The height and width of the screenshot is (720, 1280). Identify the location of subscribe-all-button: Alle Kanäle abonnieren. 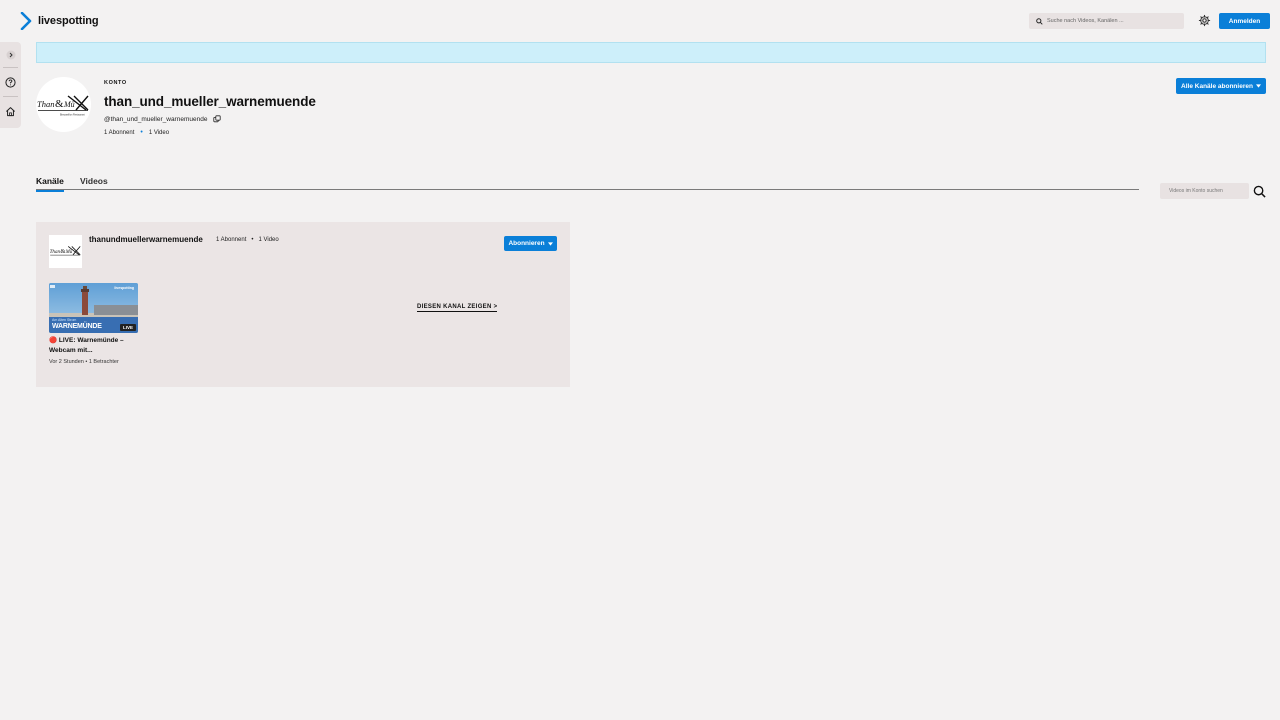
(1221, 86).